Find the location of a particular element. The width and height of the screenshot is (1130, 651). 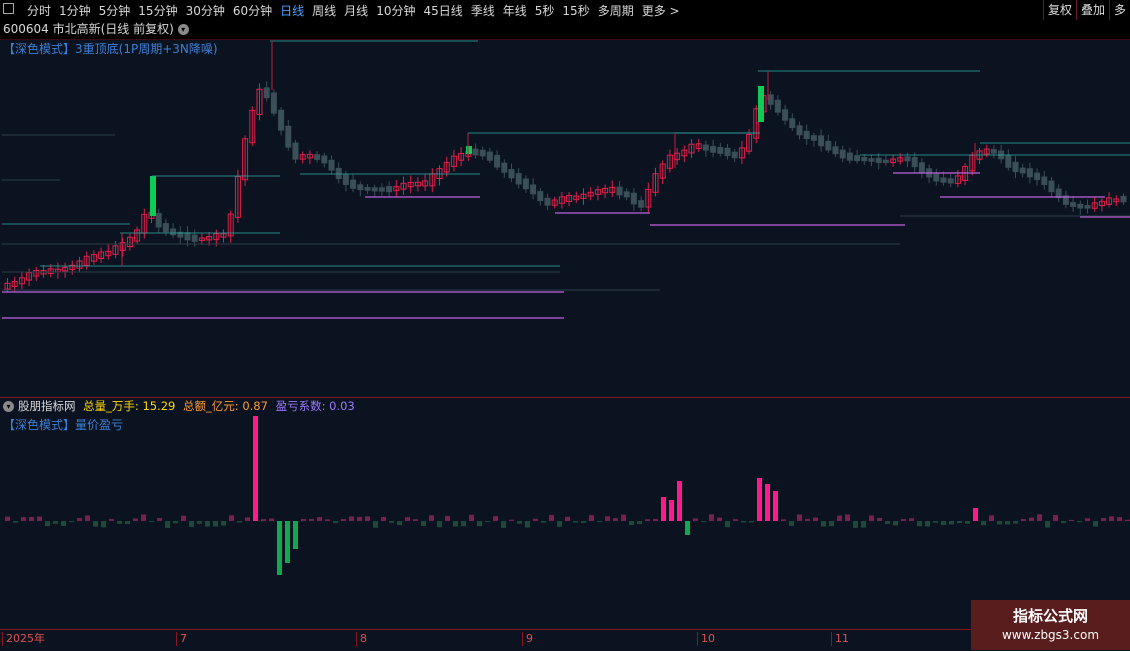

sub-indicator-label: 【深色模式】量价盈亏 is located at coordinates (63, 425).